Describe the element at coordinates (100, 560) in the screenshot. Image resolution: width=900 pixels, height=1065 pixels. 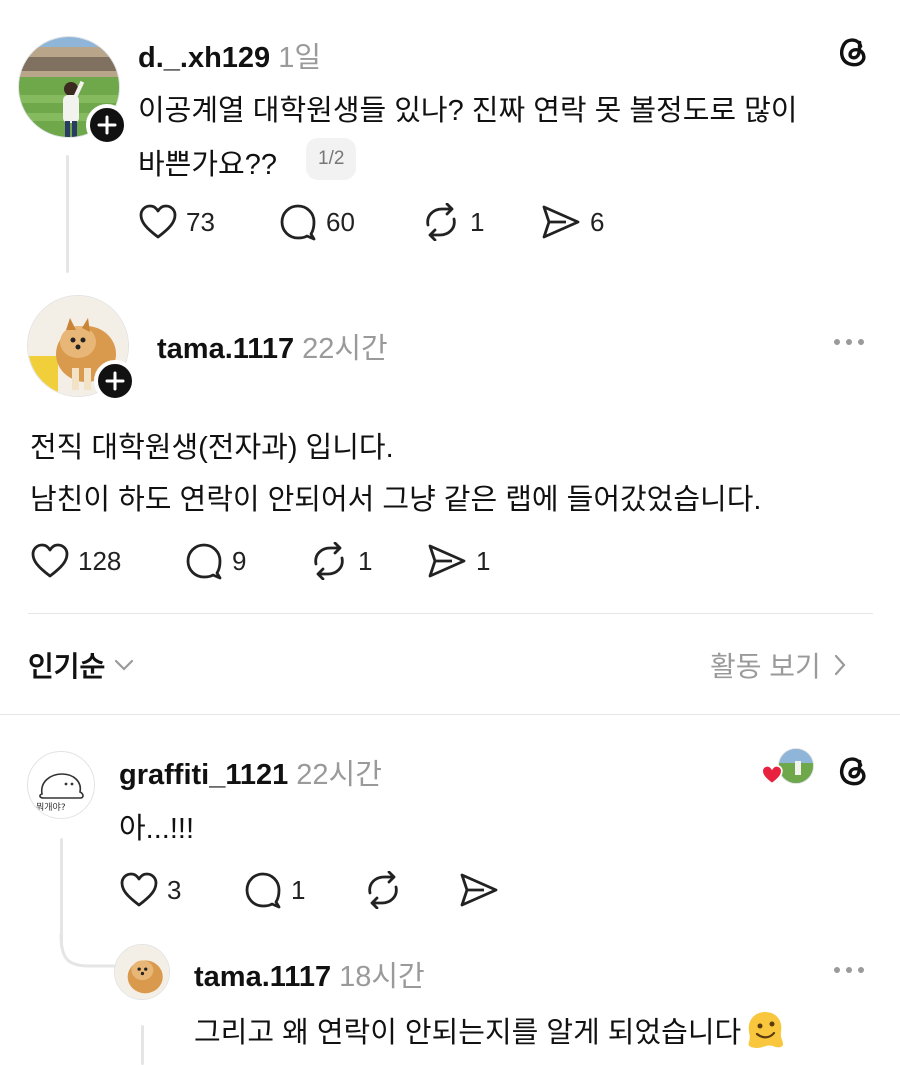
I see `like-count: 128` at that location.